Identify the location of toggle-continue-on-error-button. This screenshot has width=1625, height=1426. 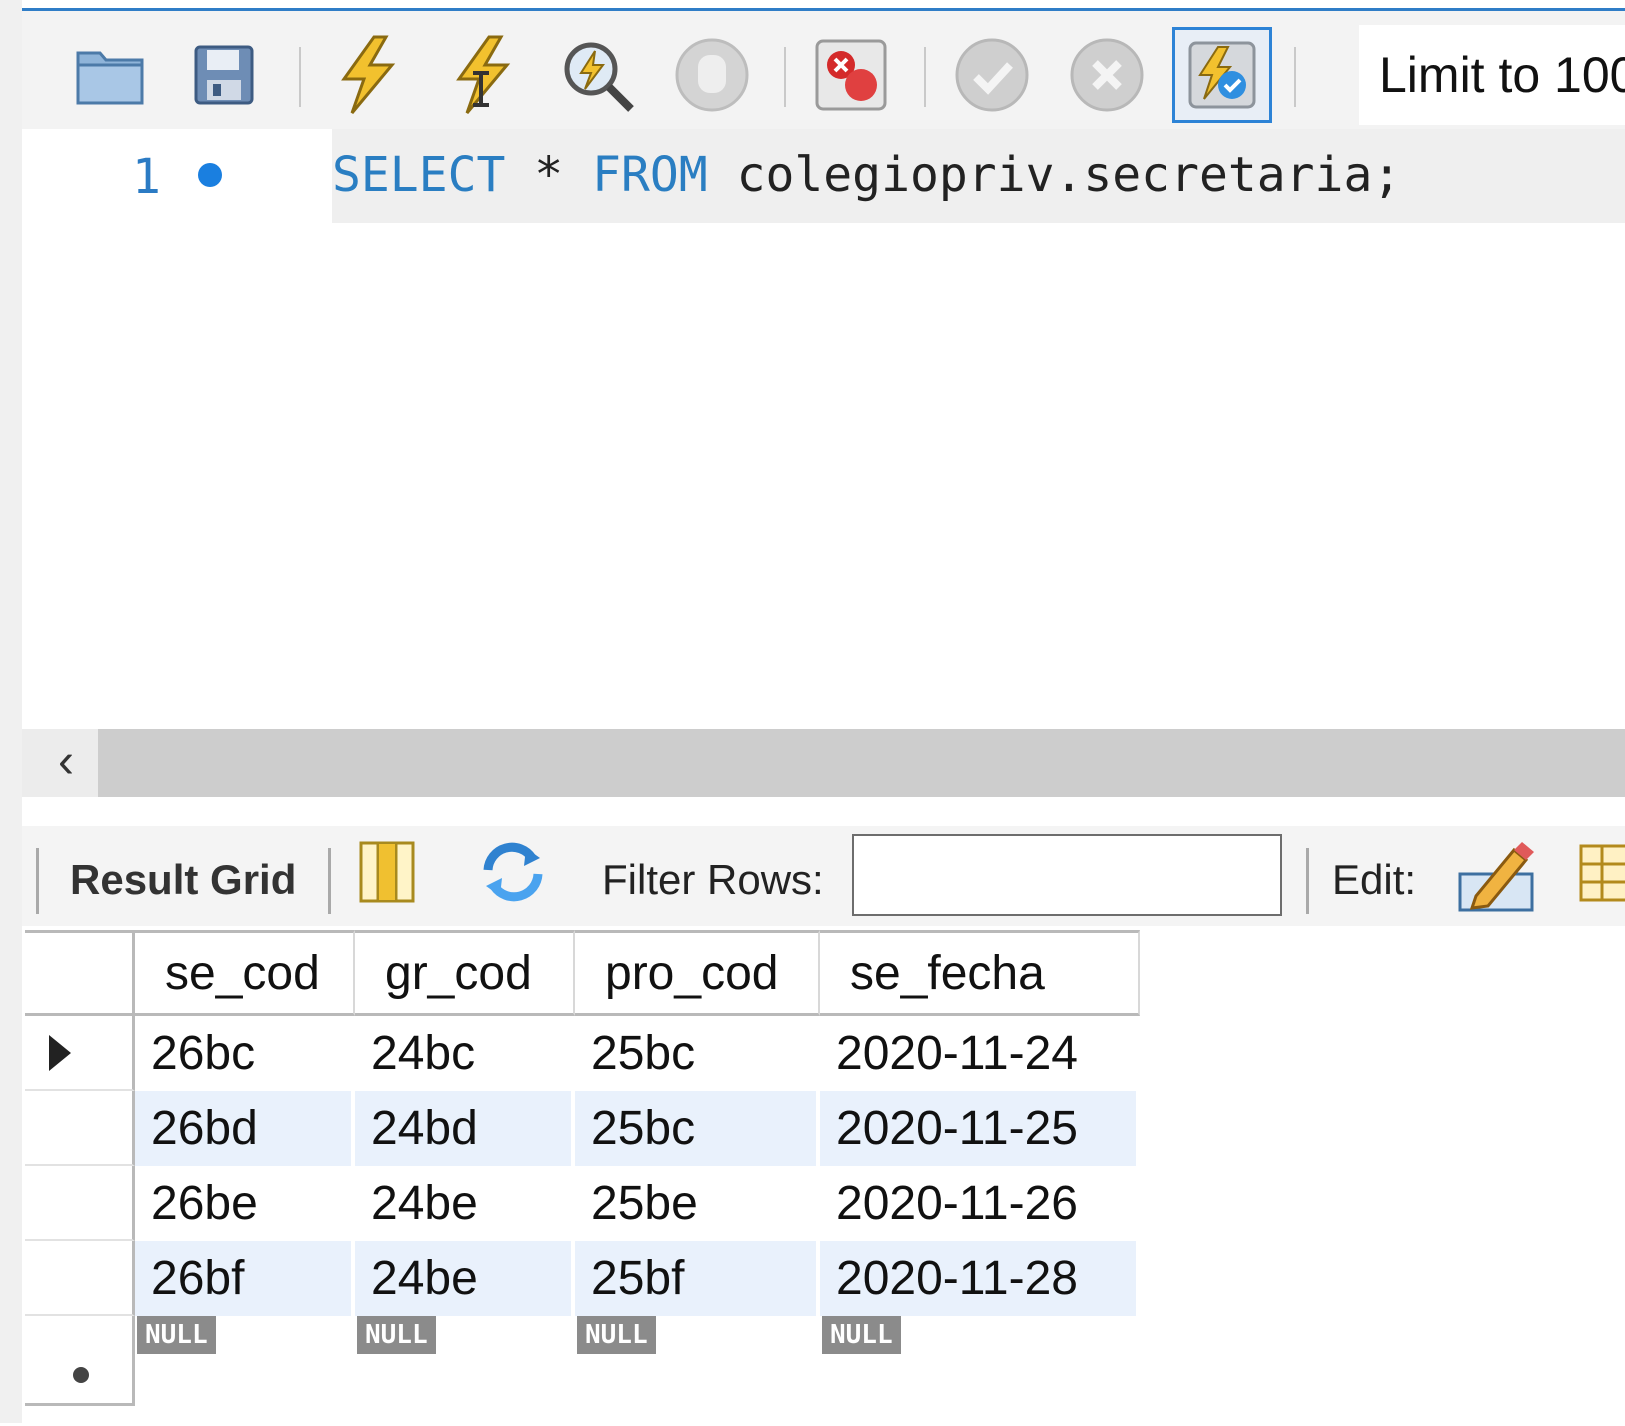
(851, 75).